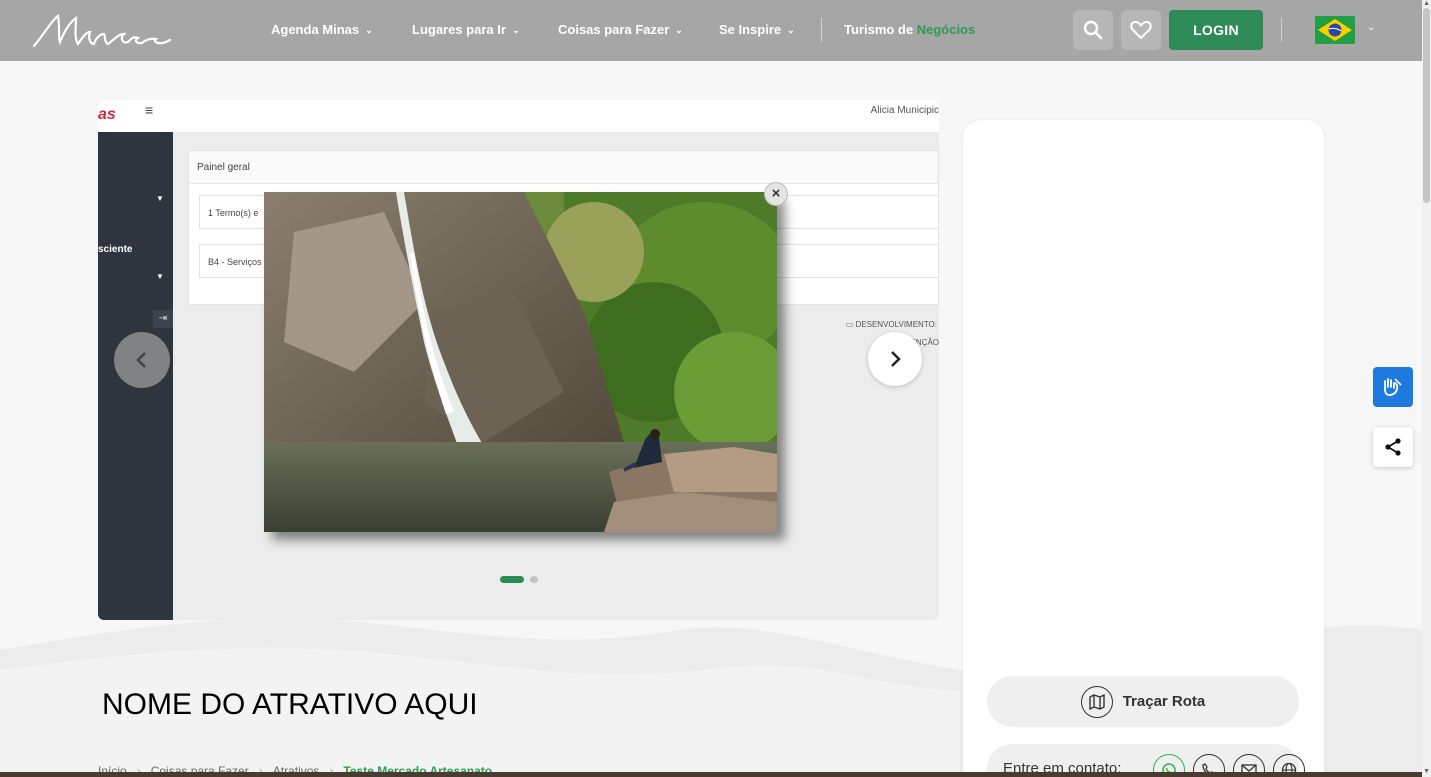  I want to click on nav-se-inspire-label: Se Inspire, so click(750, 29).